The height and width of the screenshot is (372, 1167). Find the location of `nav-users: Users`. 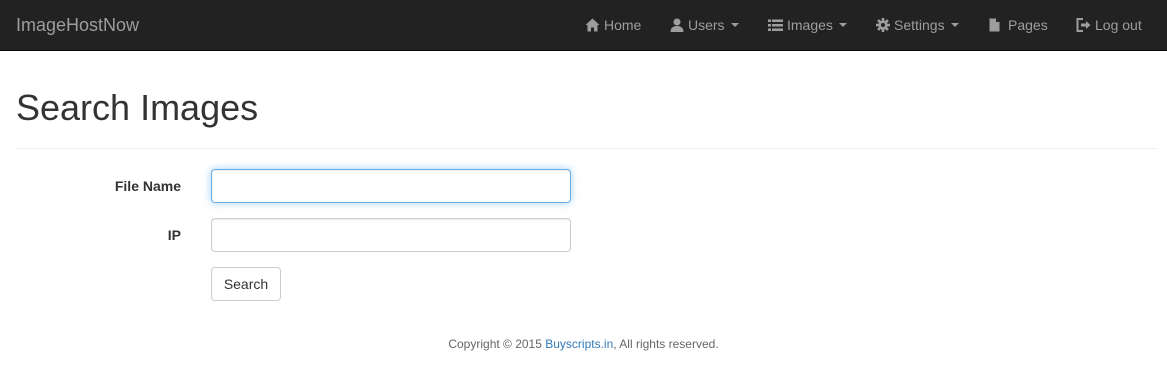

nav-users: Users is located at coordinates (704, 25).